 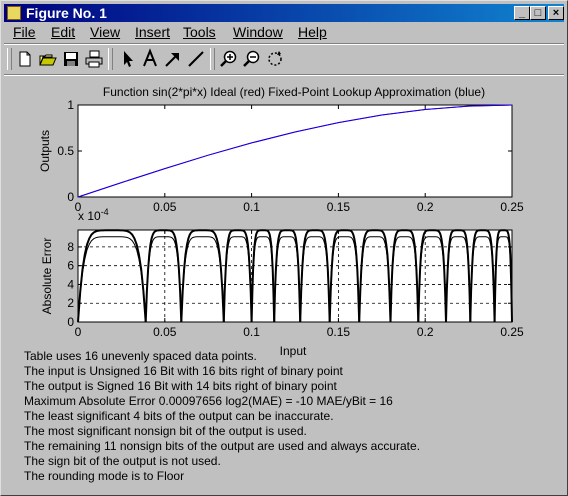 I want to click on arrow-select-icon, so click(x=127, y=59).